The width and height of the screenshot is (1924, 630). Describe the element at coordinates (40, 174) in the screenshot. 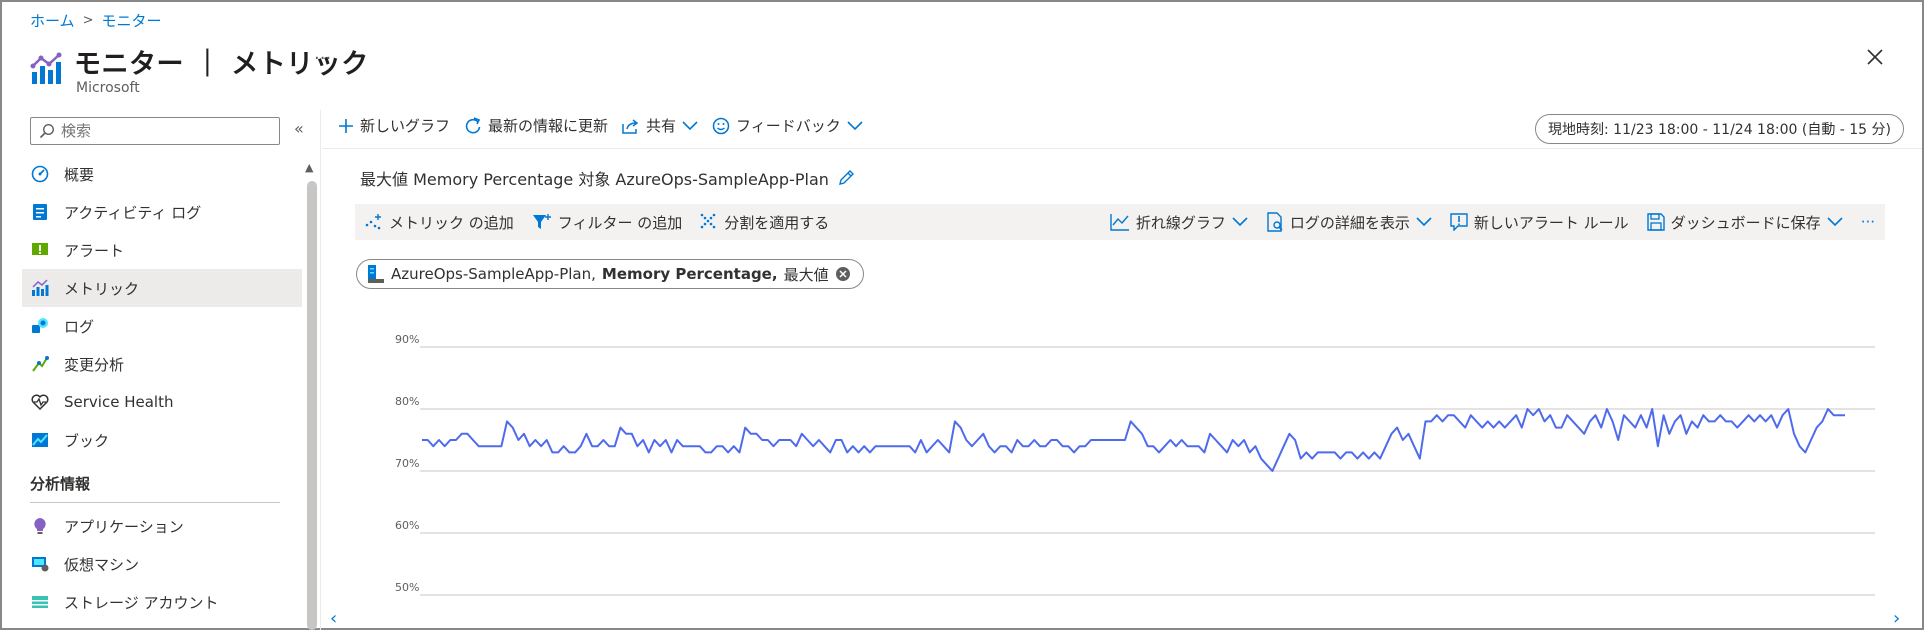

I see `overview-icon` at that location.